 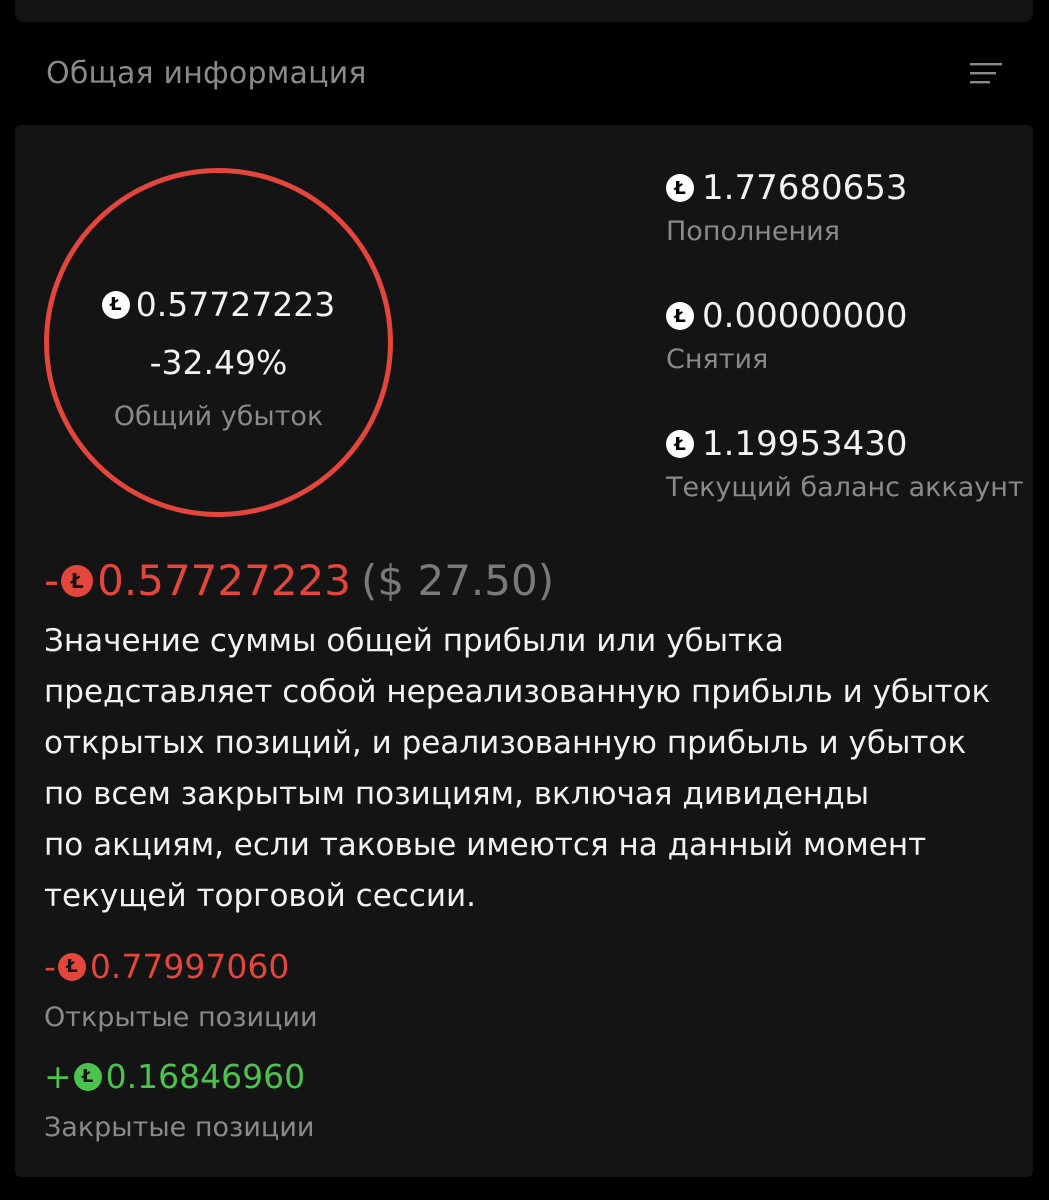 What do you see at coordinates (52, 580) in the screenshot?
I see `total-sign: -` at bounding box center [52, 580].